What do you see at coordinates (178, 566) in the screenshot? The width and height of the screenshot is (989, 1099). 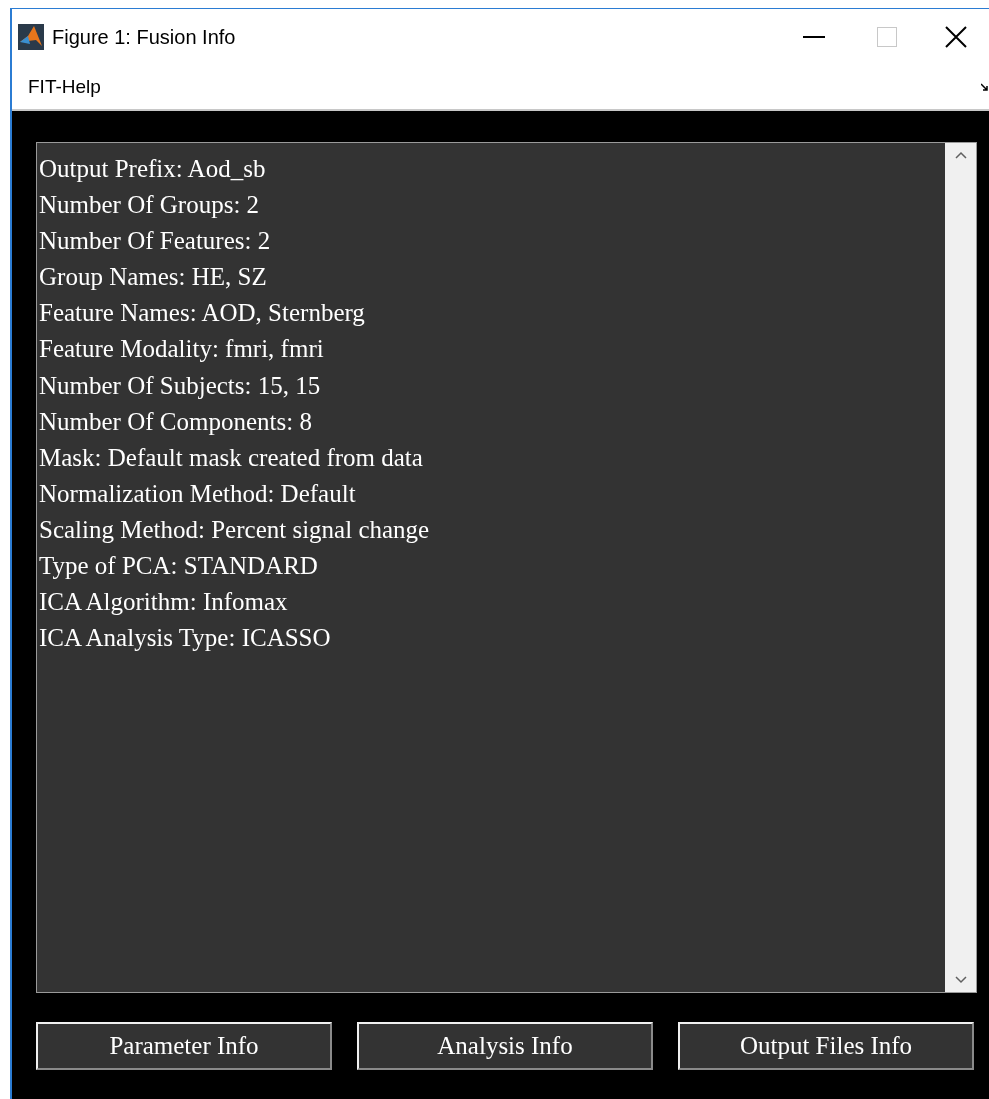 I see `info-line: Type of PCA: STANDARD` at bounding box center [178, 566].